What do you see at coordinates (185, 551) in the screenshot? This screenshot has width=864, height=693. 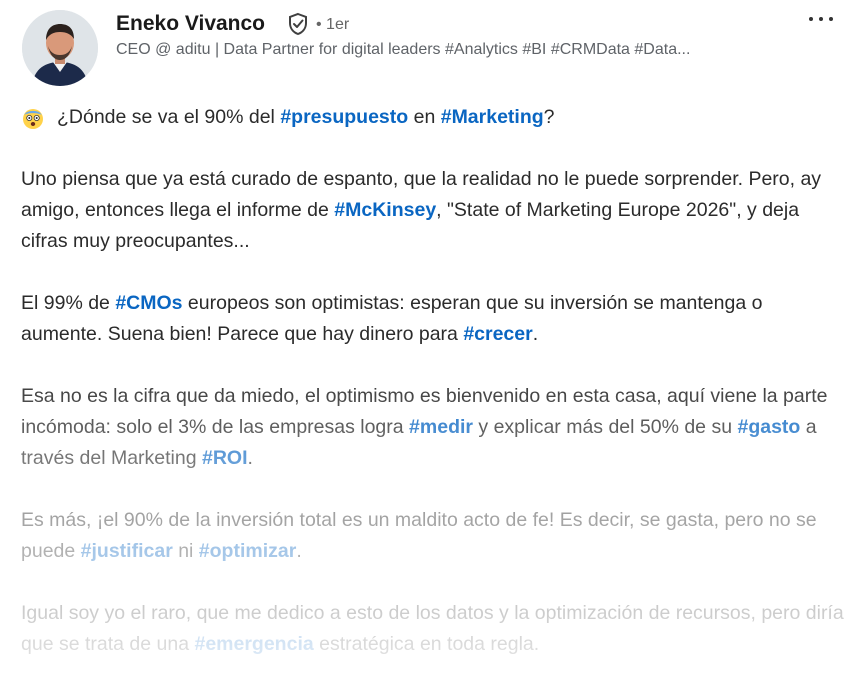 I see `text-segment: ni` at bounding box center [185, 551].